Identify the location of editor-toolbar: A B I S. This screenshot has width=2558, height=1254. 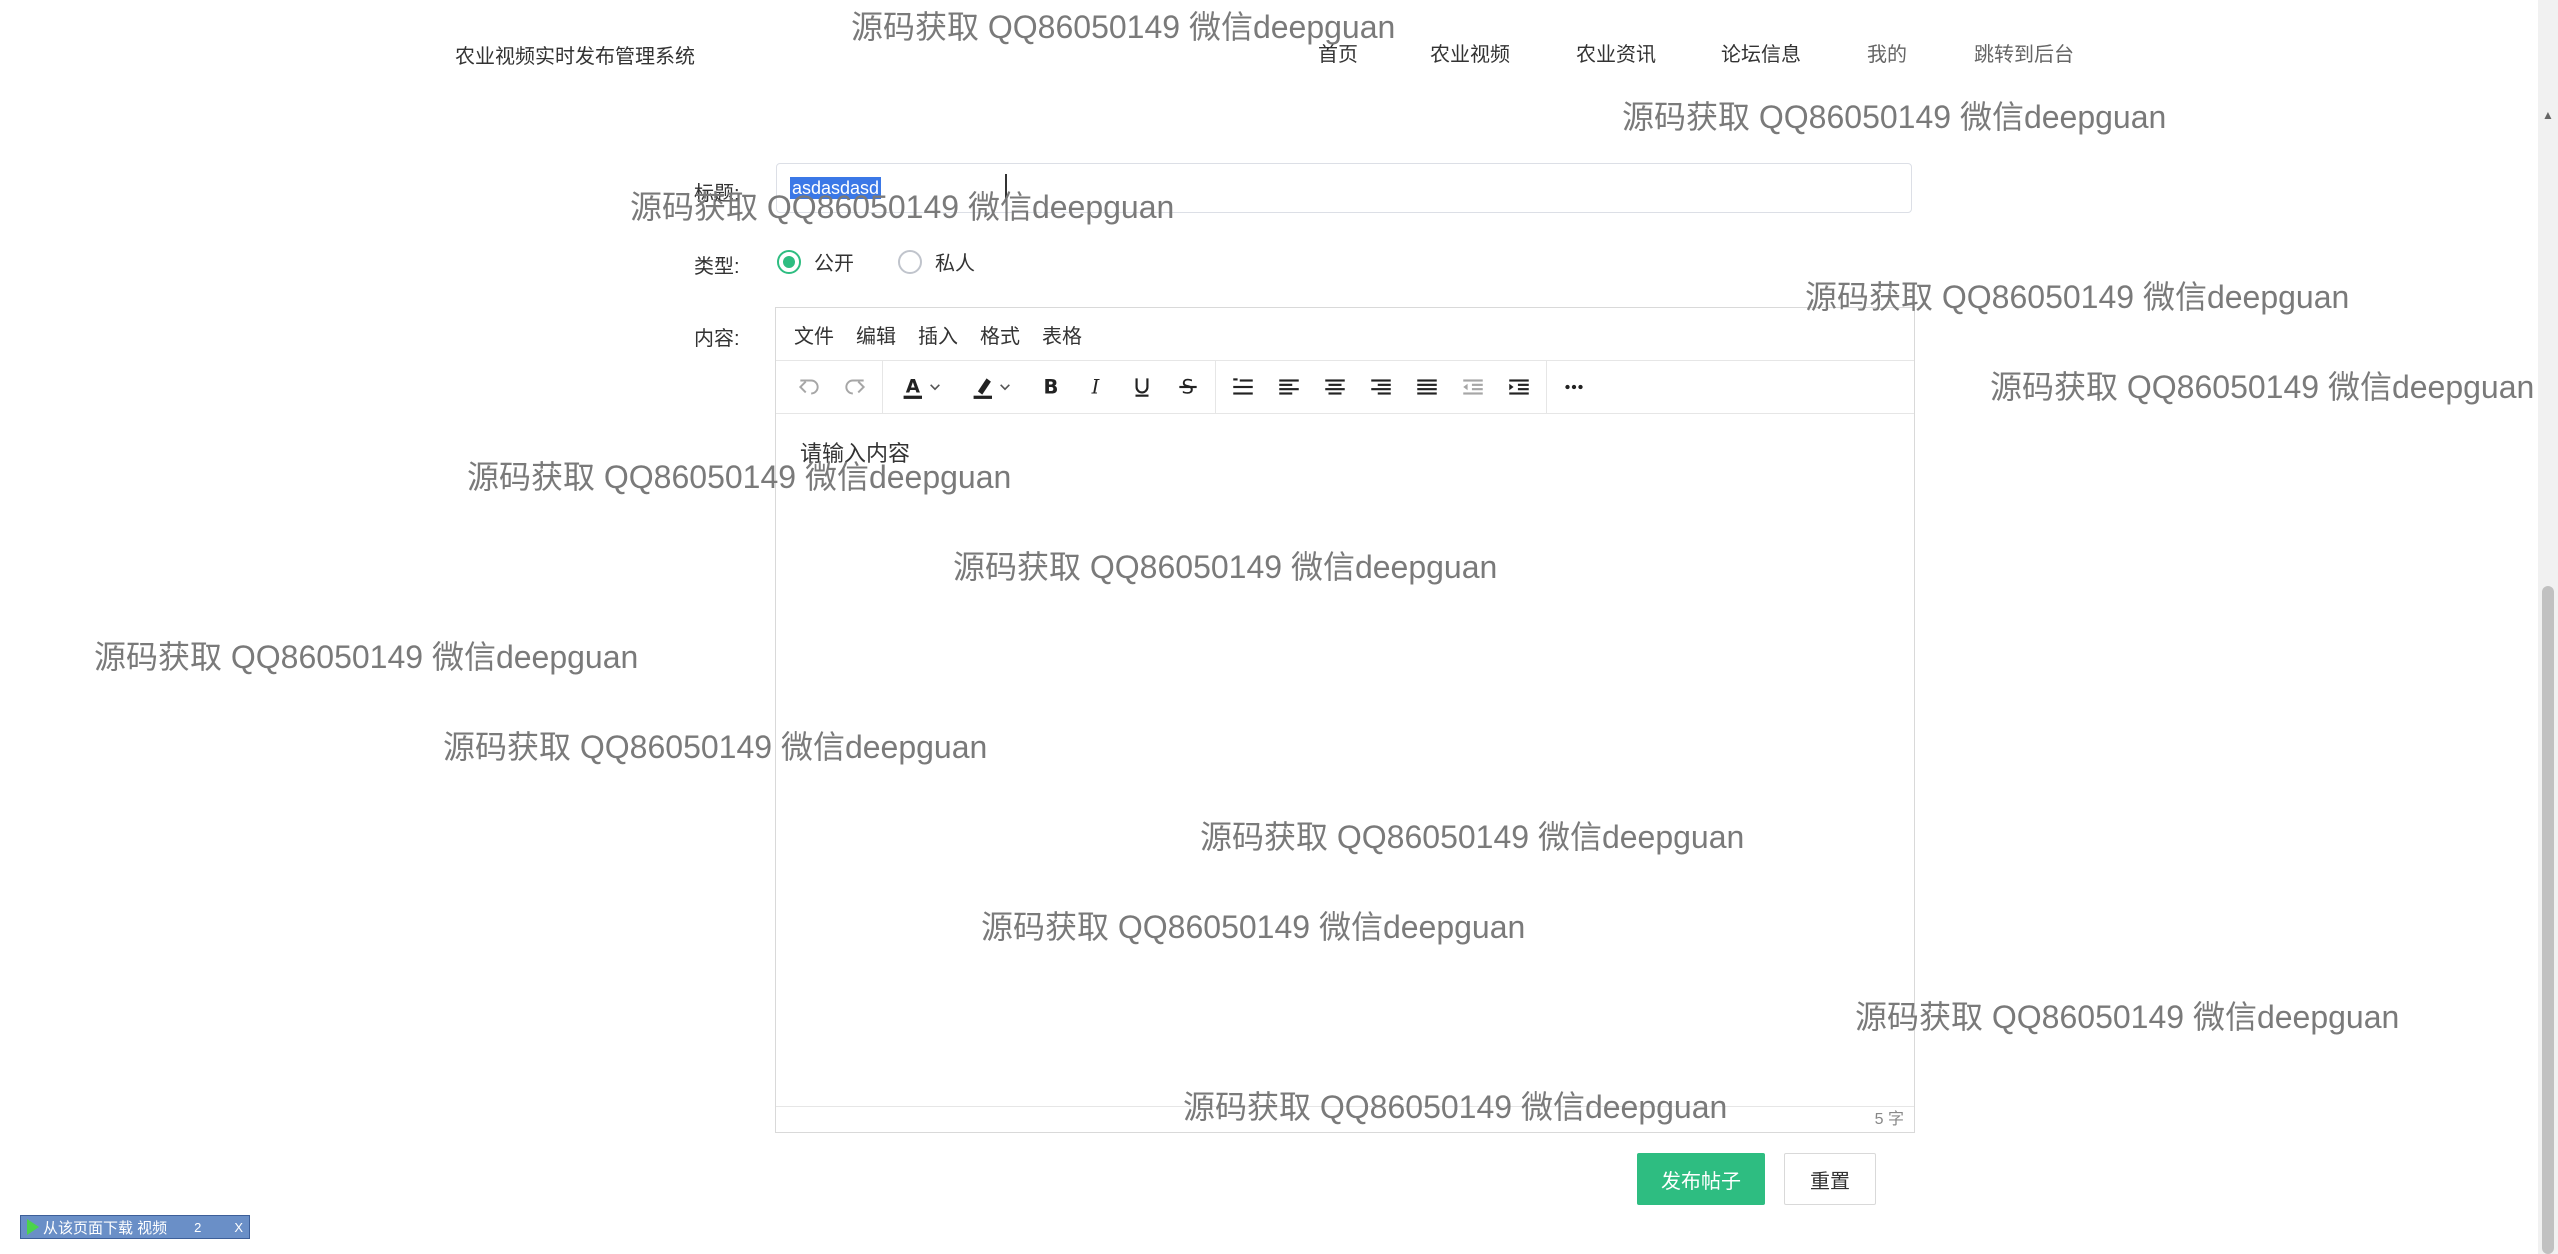
(1345, 387).